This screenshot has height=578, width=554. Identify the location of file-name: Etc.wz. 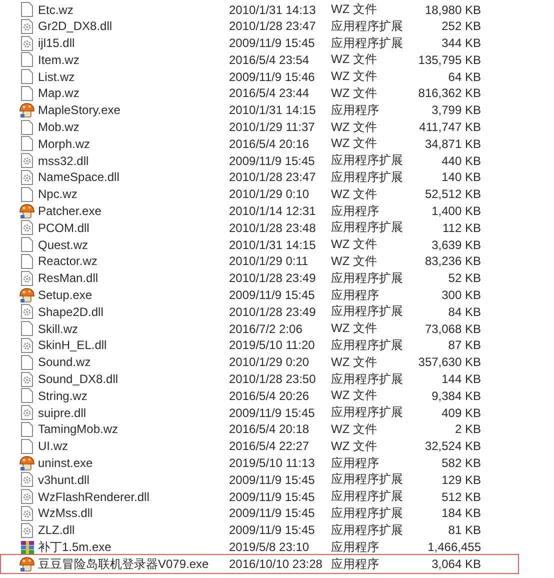
(132, 9).